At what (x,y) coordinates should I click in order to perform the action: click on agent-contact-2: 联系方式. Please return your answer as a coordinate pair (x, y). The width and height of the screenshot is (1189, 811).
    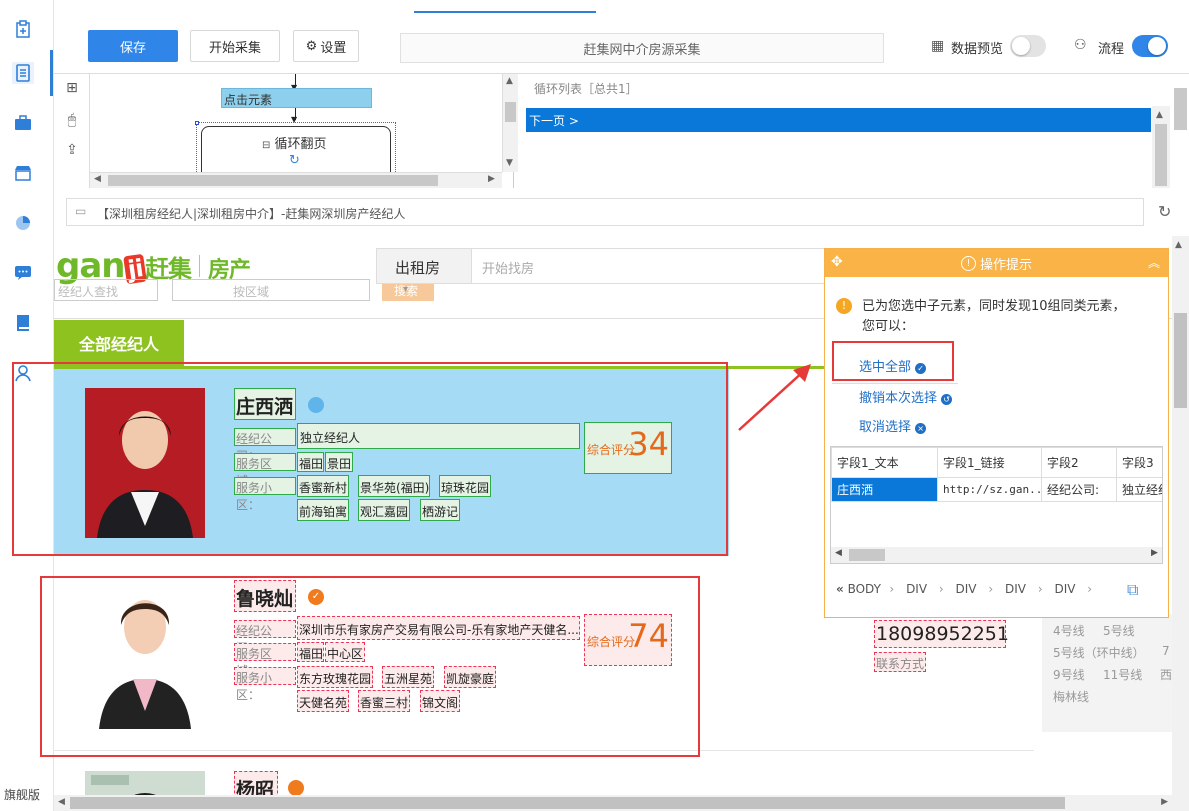
    Looking at the image, I should click on (900, 662).